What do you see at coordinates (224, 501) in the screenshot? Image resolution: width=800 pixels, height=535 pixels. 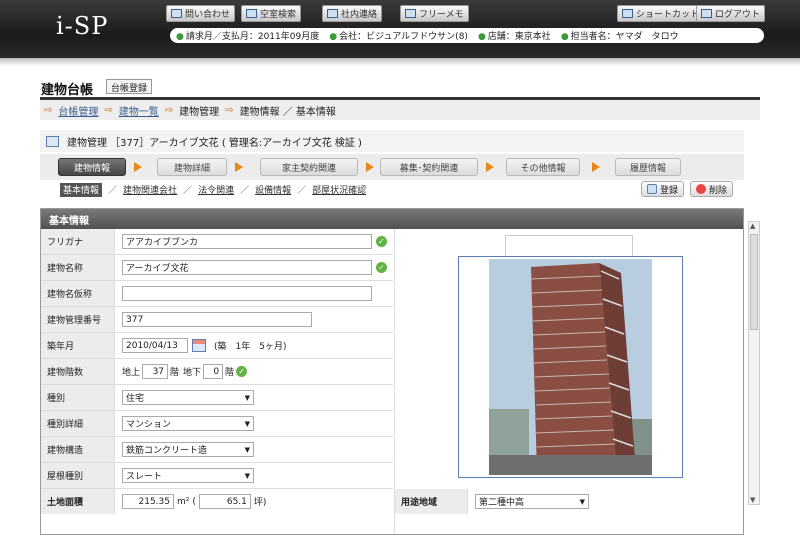 I see `land-tsubo-input: 65.1` at bounding box center [224, 501].